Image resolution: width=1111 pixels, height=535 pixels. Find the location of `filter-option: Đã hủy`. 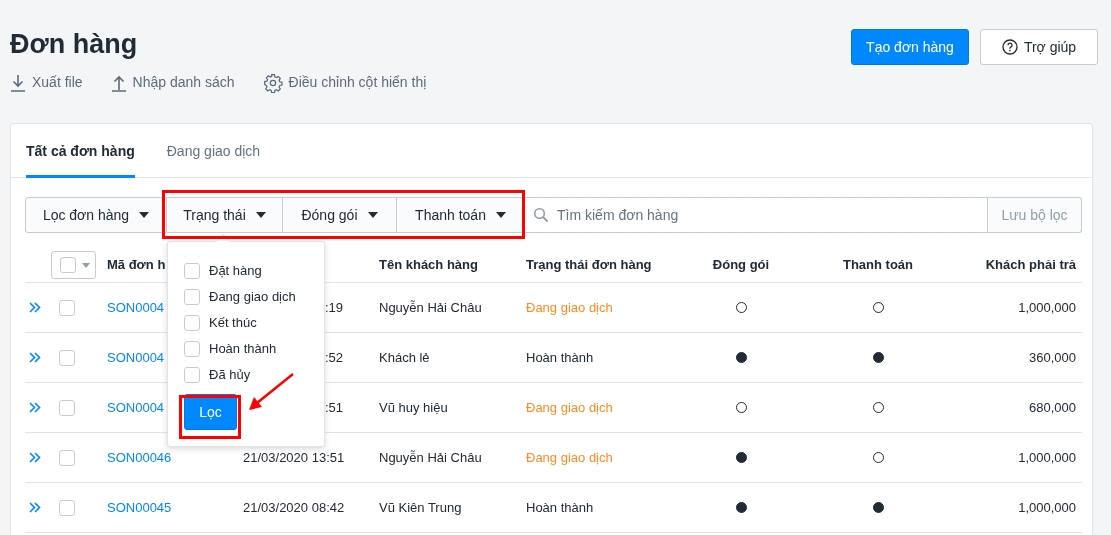

filter-option: Đã hủy is located at coordinates (254, 375).